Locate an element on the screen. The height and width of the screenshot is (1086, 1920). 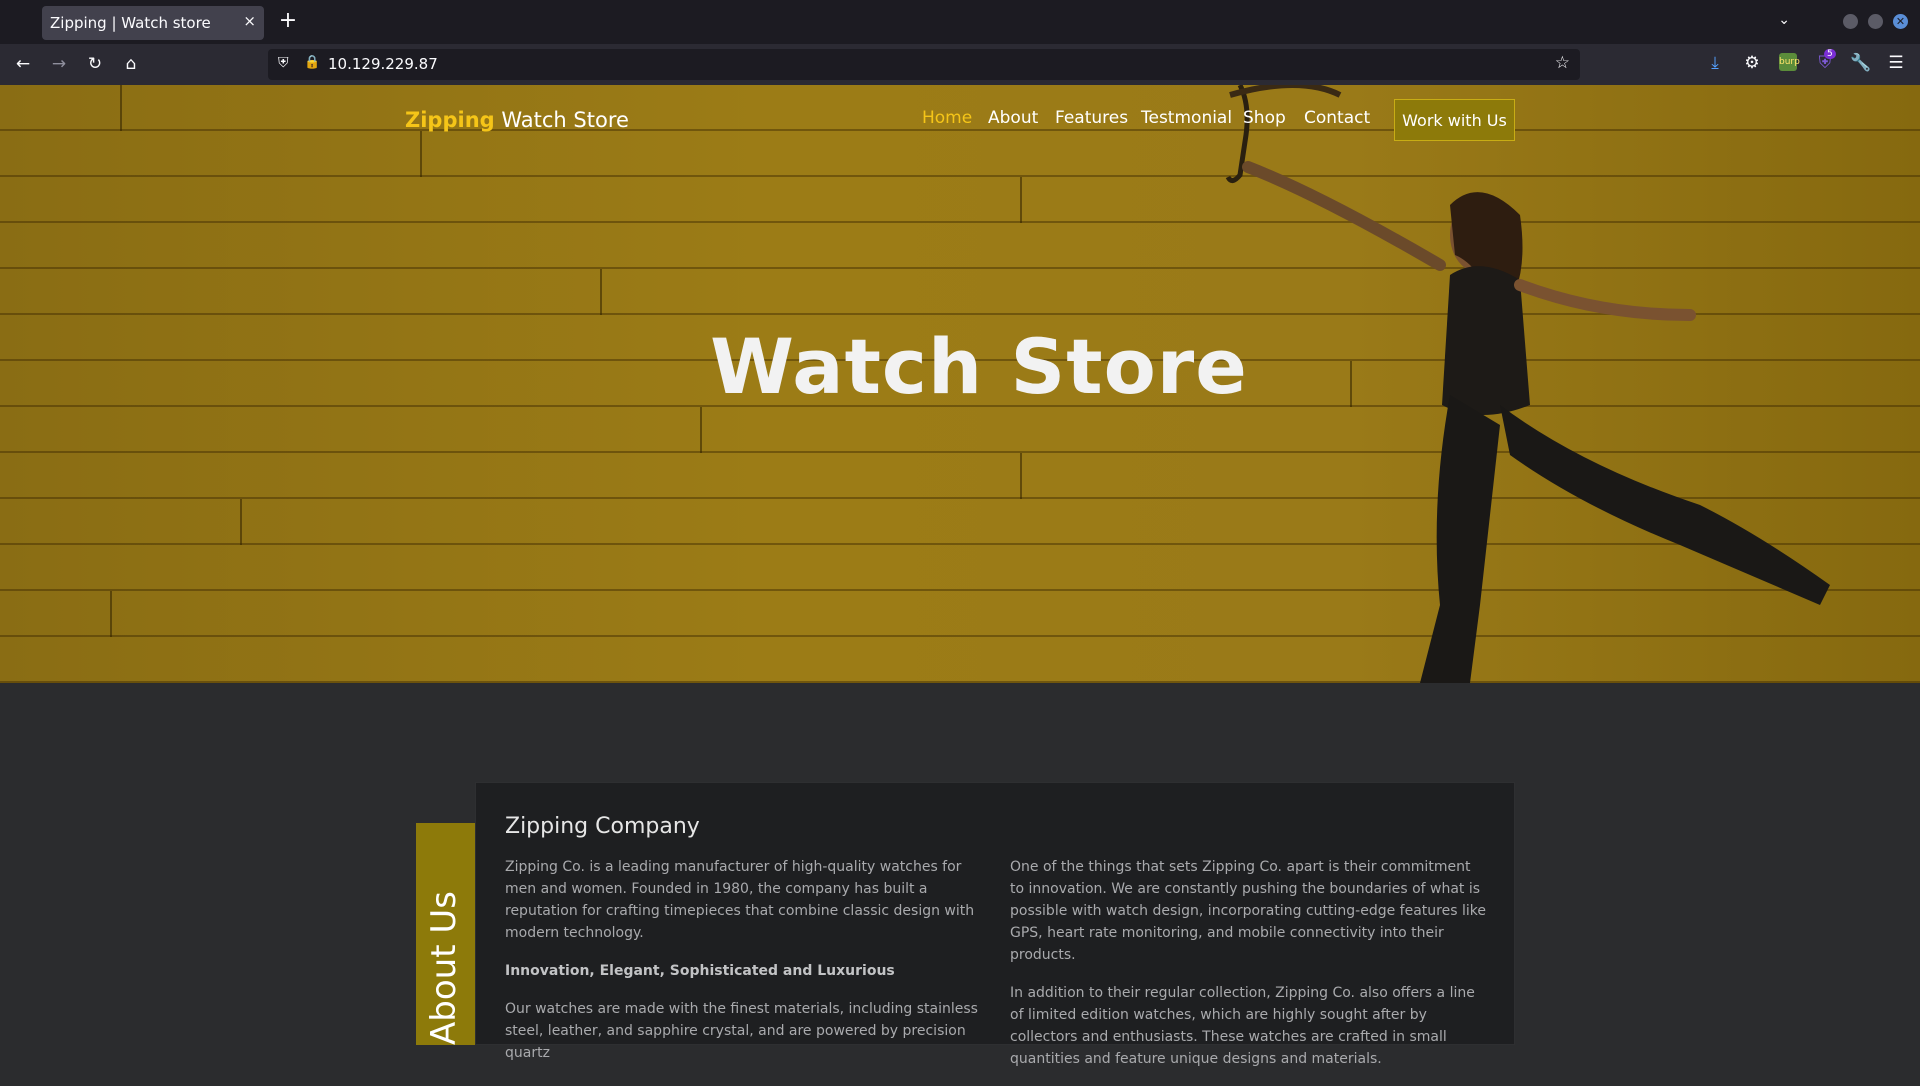
burp-extension-icon: burp is located at coordinates (1789, 62).